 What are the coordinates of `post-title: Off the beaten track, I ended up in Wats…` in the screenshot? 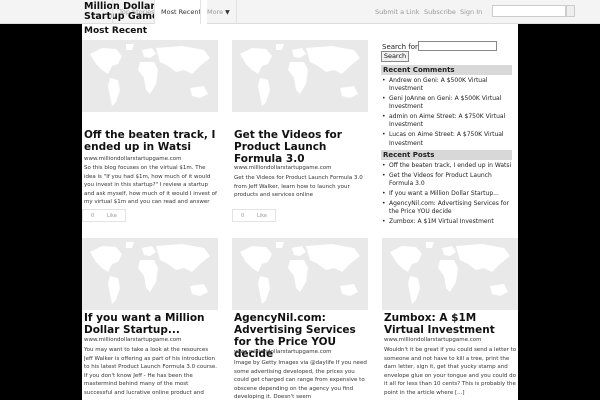 It's located at (151, 141).